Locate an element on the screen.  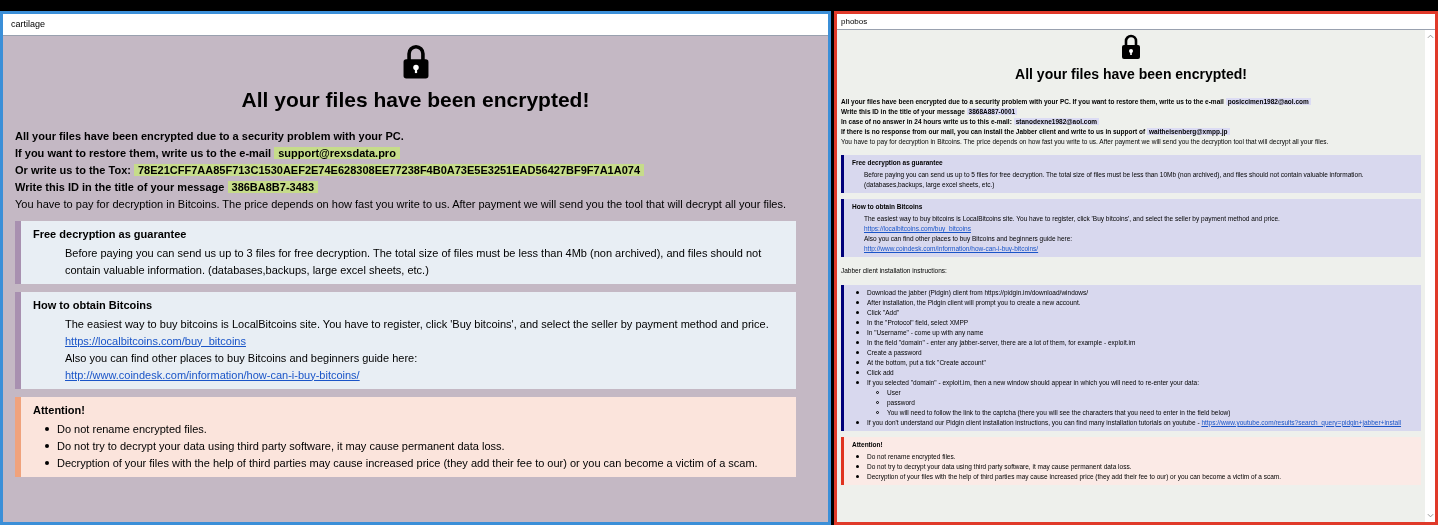
body-text: Also you can find other places to buy Bitcoins and beginners guide here: is located at coordinates (241, 358).